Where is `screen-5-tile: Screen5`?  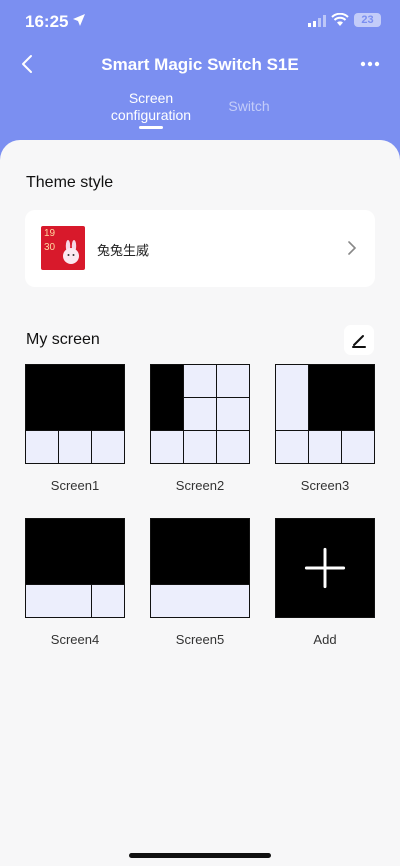
screen-5-tile: Screen5 is located at coordinates (200, 582).